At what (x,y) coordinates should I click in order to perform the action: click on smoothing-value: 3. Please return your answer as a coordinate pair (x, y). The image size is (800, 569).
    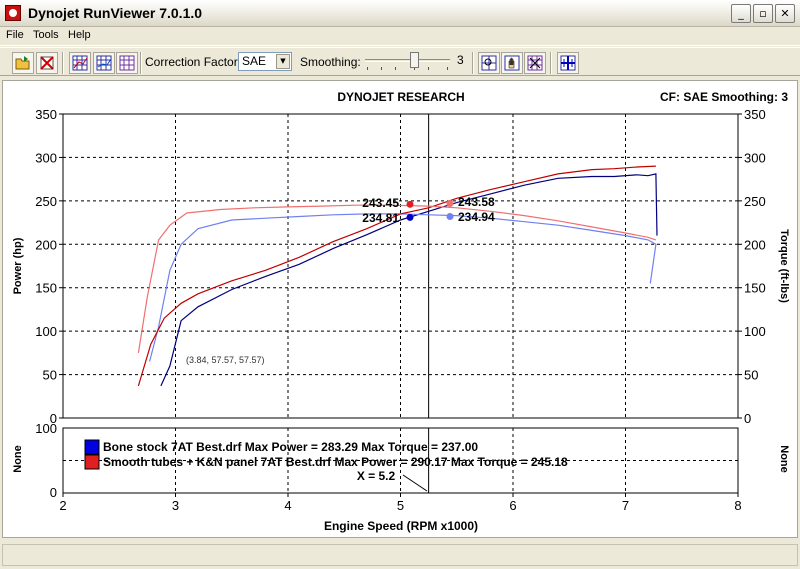
    Looking at the image, I should click on (460, 60).